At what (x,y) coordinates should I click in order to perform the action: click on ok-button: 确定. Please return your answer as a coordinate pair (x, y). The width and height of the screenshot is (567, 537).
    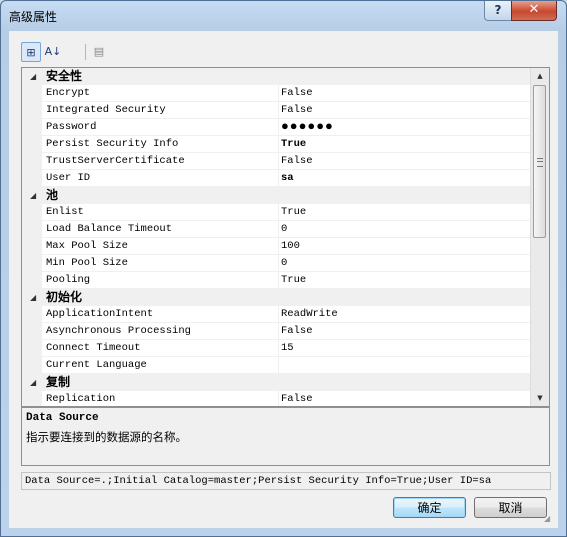
    Looking at the image, I should click on (429, 507).